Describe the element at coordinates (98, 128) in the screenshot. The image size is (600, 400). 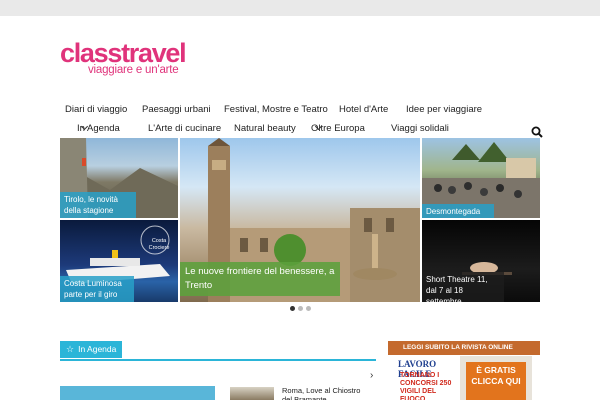
I see `nav-item-in-agenda: In Agenda` at that location.